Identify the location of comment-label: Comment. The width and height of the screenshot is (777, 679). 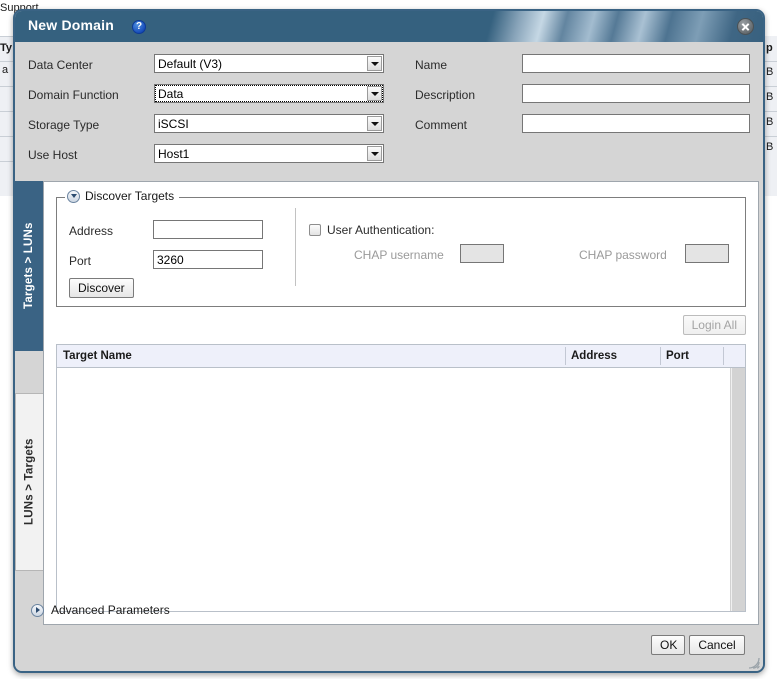
(441, 125).